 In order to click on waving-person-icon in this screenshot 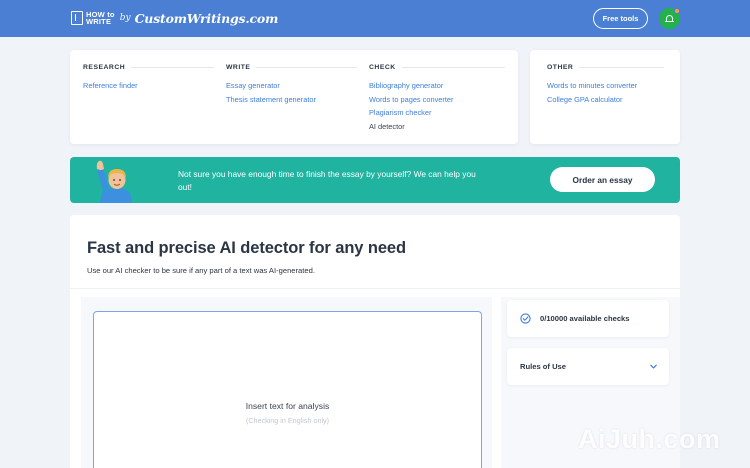, I will do `click(116, 180)`.